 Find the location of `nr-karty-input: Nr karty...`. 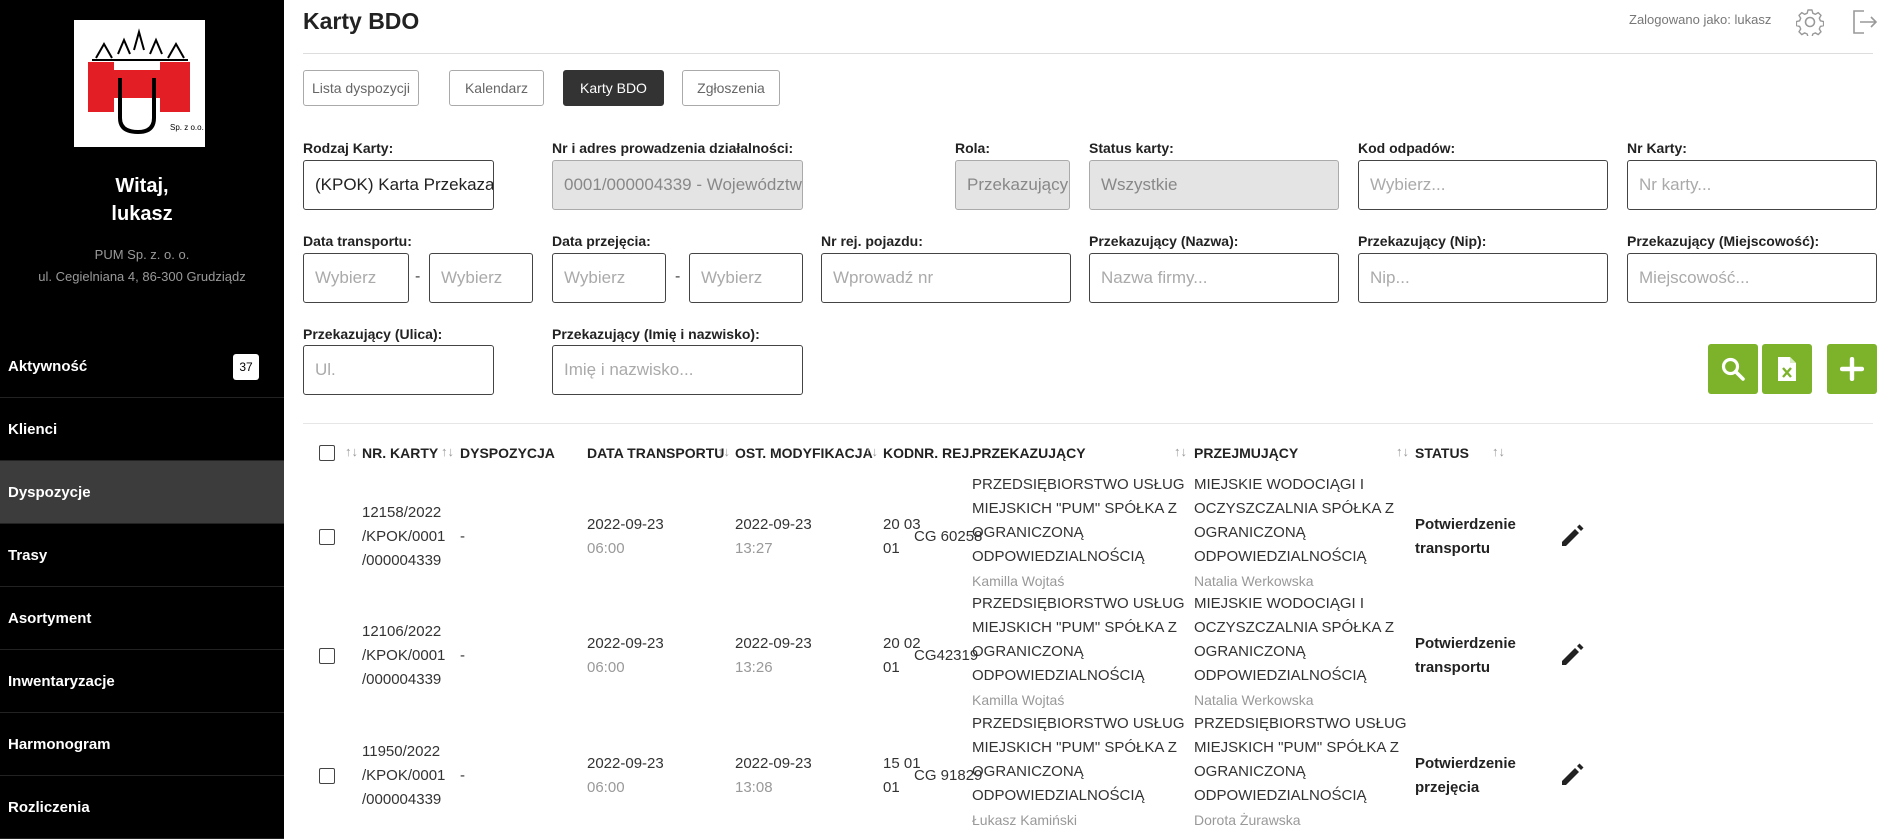

nr-karty-input: Nr karty... is located at coordinates (1752, 185).